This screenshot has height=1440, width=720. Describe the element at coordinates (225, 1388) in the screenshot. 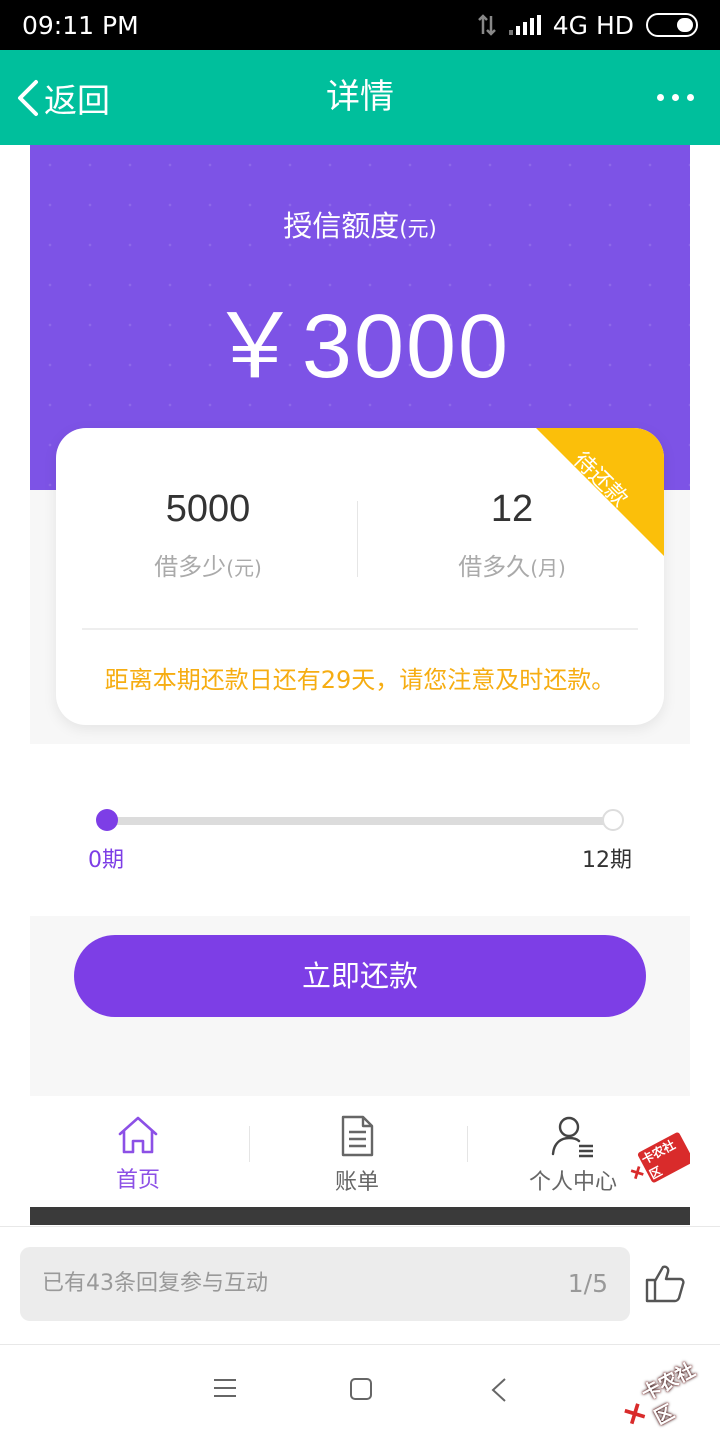

I see `menu-icon` at that location.